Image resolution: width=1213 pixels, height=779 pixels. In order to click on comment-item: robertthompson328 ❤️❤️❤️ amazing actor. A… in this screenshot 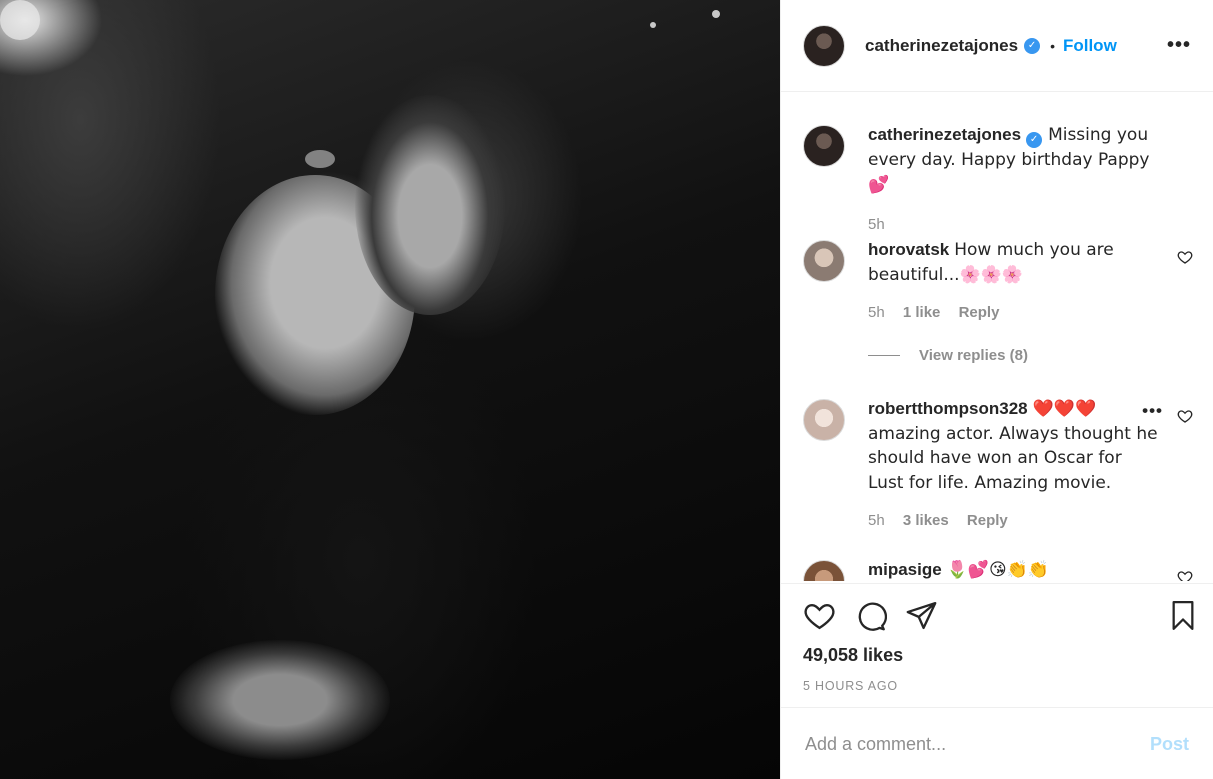, I will do `click(1001, 465)`.